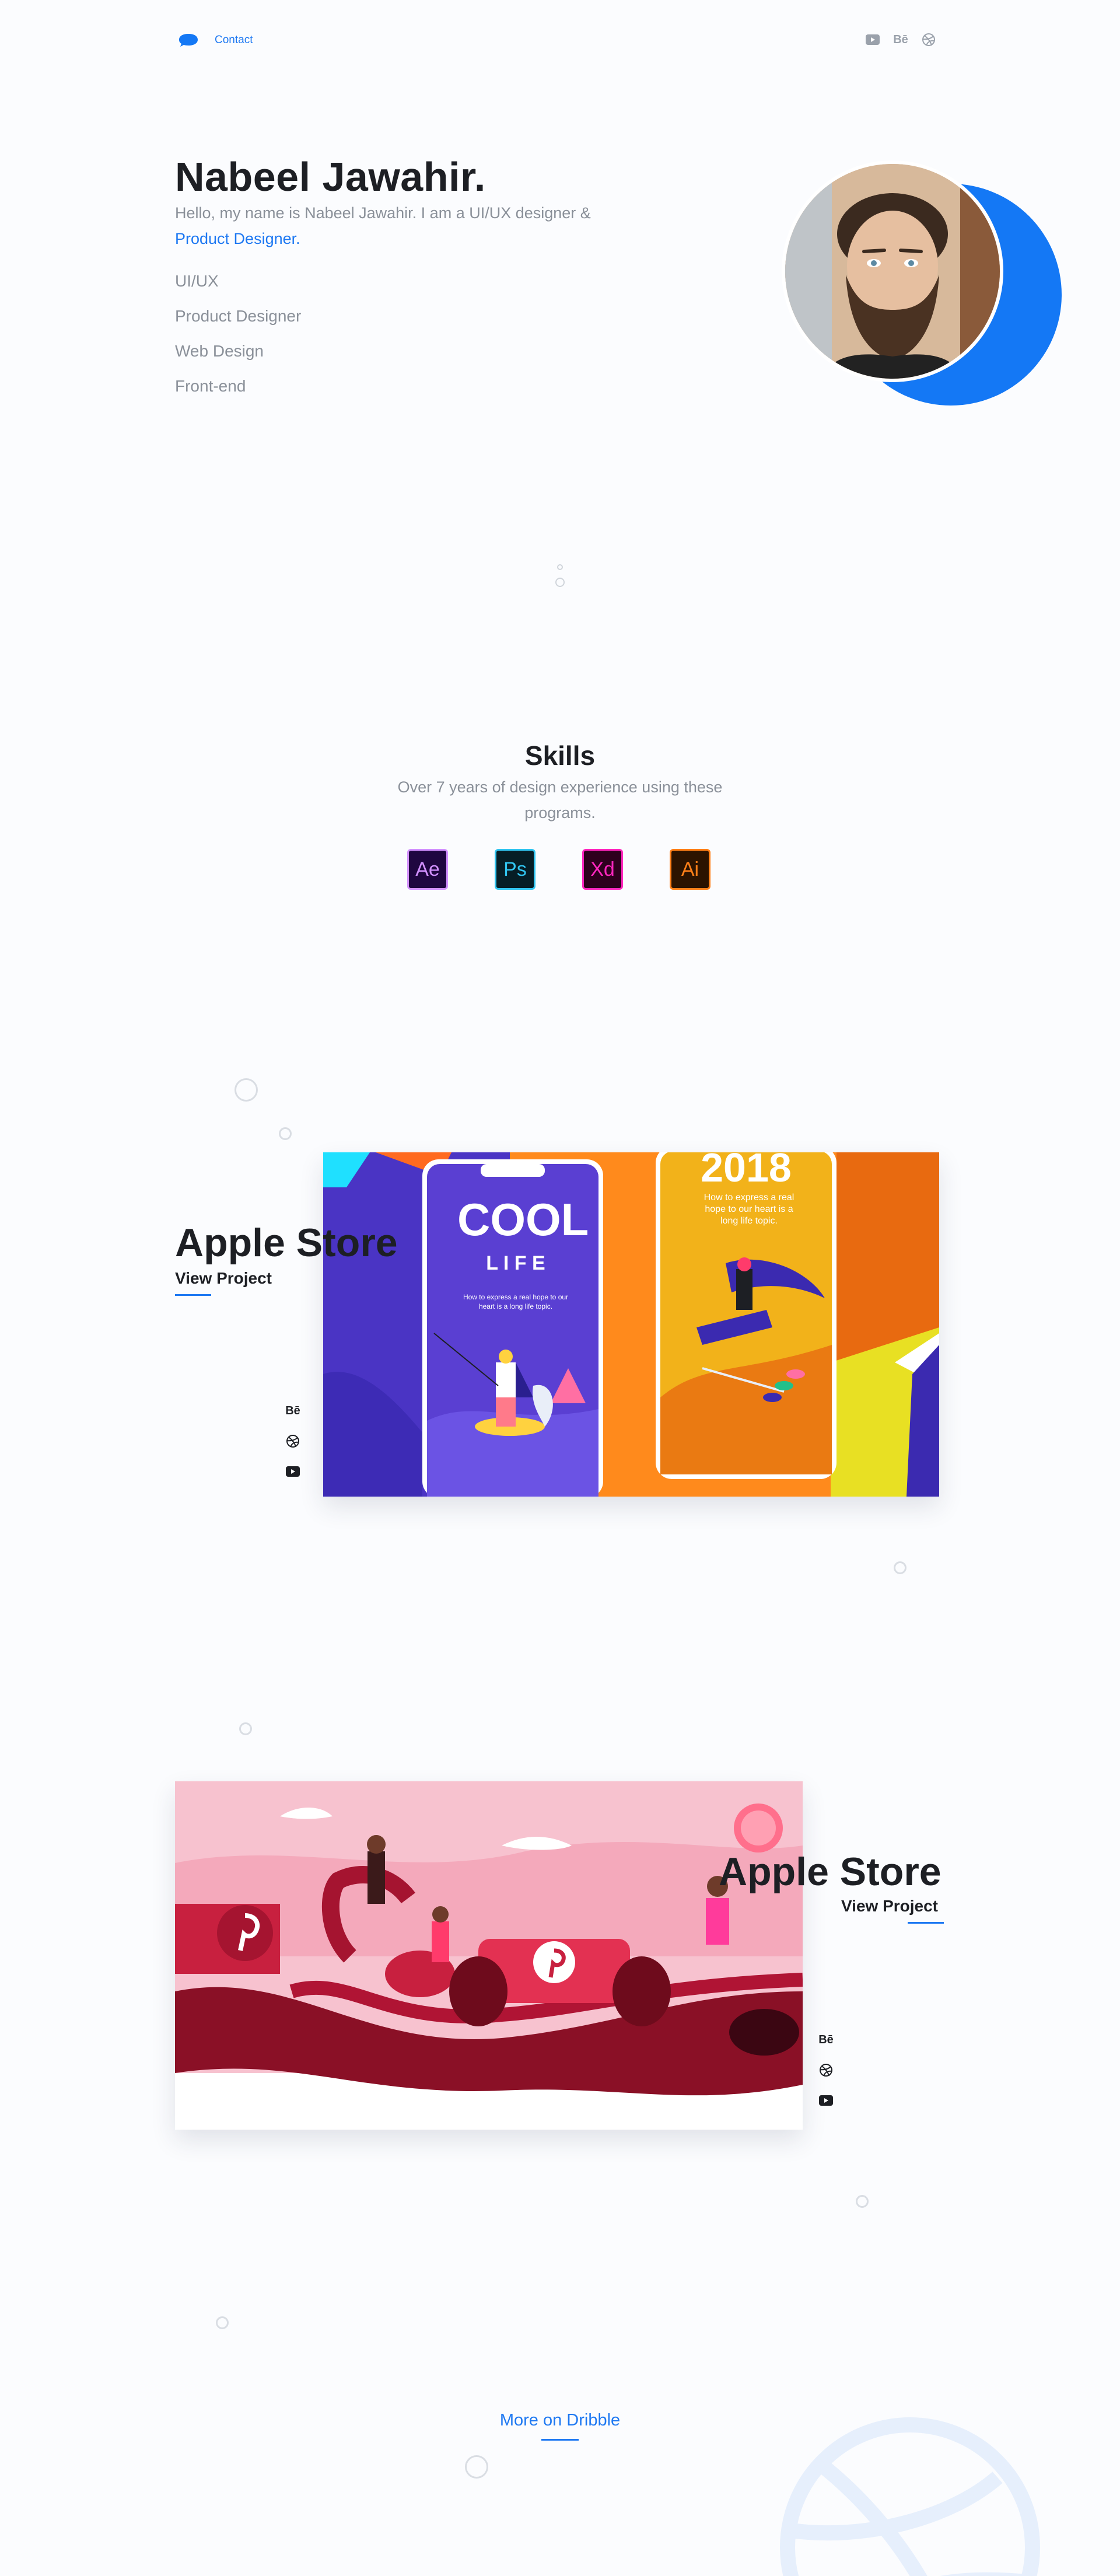 This screenshot has width=1120, height=2576. Describe the element at coordinates (515, 1263) in the screenshot. I see `card-life-text: L I F E` at that location.